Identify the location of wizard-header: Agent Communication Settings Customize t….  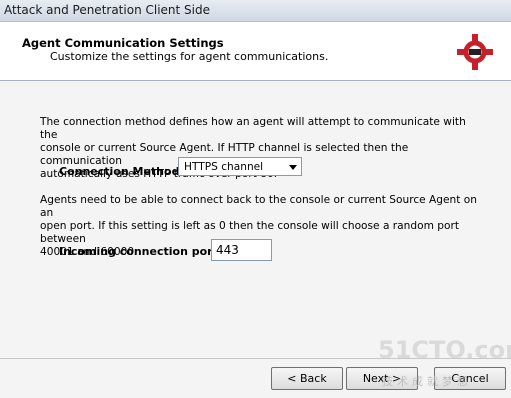
(255, 51).